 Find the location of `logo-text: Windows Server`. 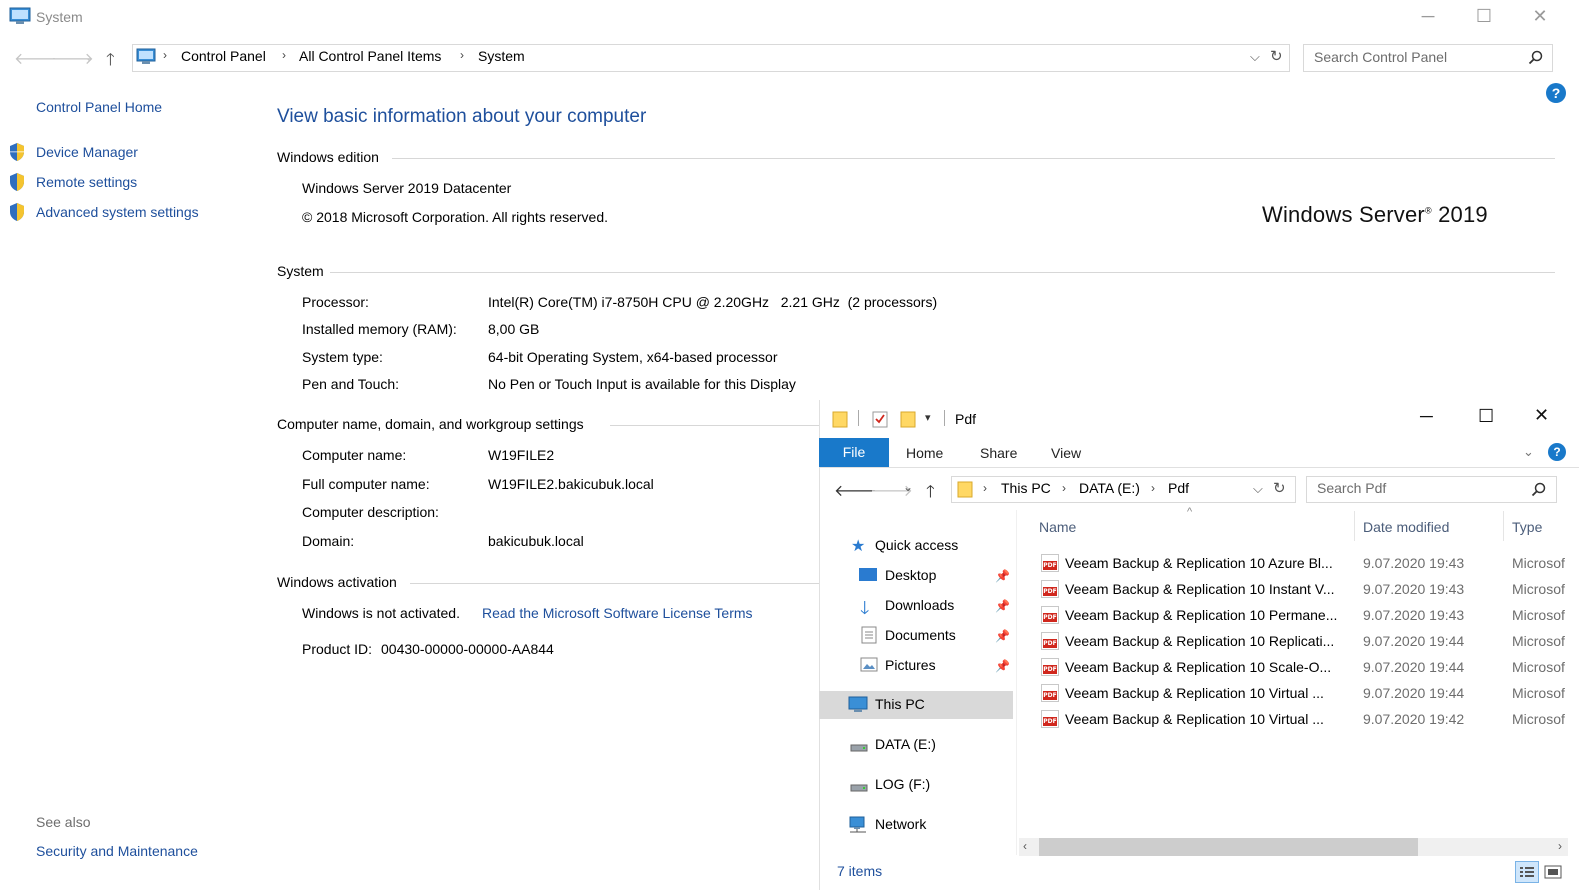

logo-text: Windows Server is located at coordinates (1343, 214).